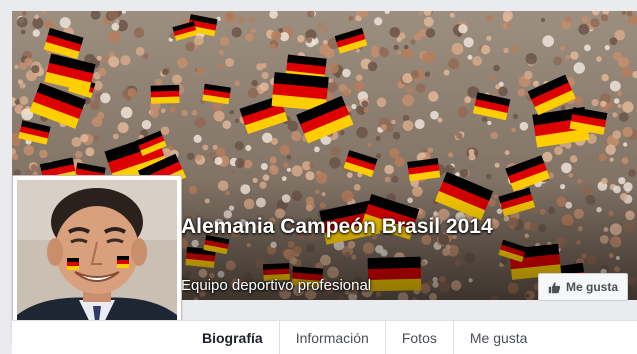 The width and height of the screenshot is (637, 354). I want to click on like-page-button: Me gusta, so click(583, 287).